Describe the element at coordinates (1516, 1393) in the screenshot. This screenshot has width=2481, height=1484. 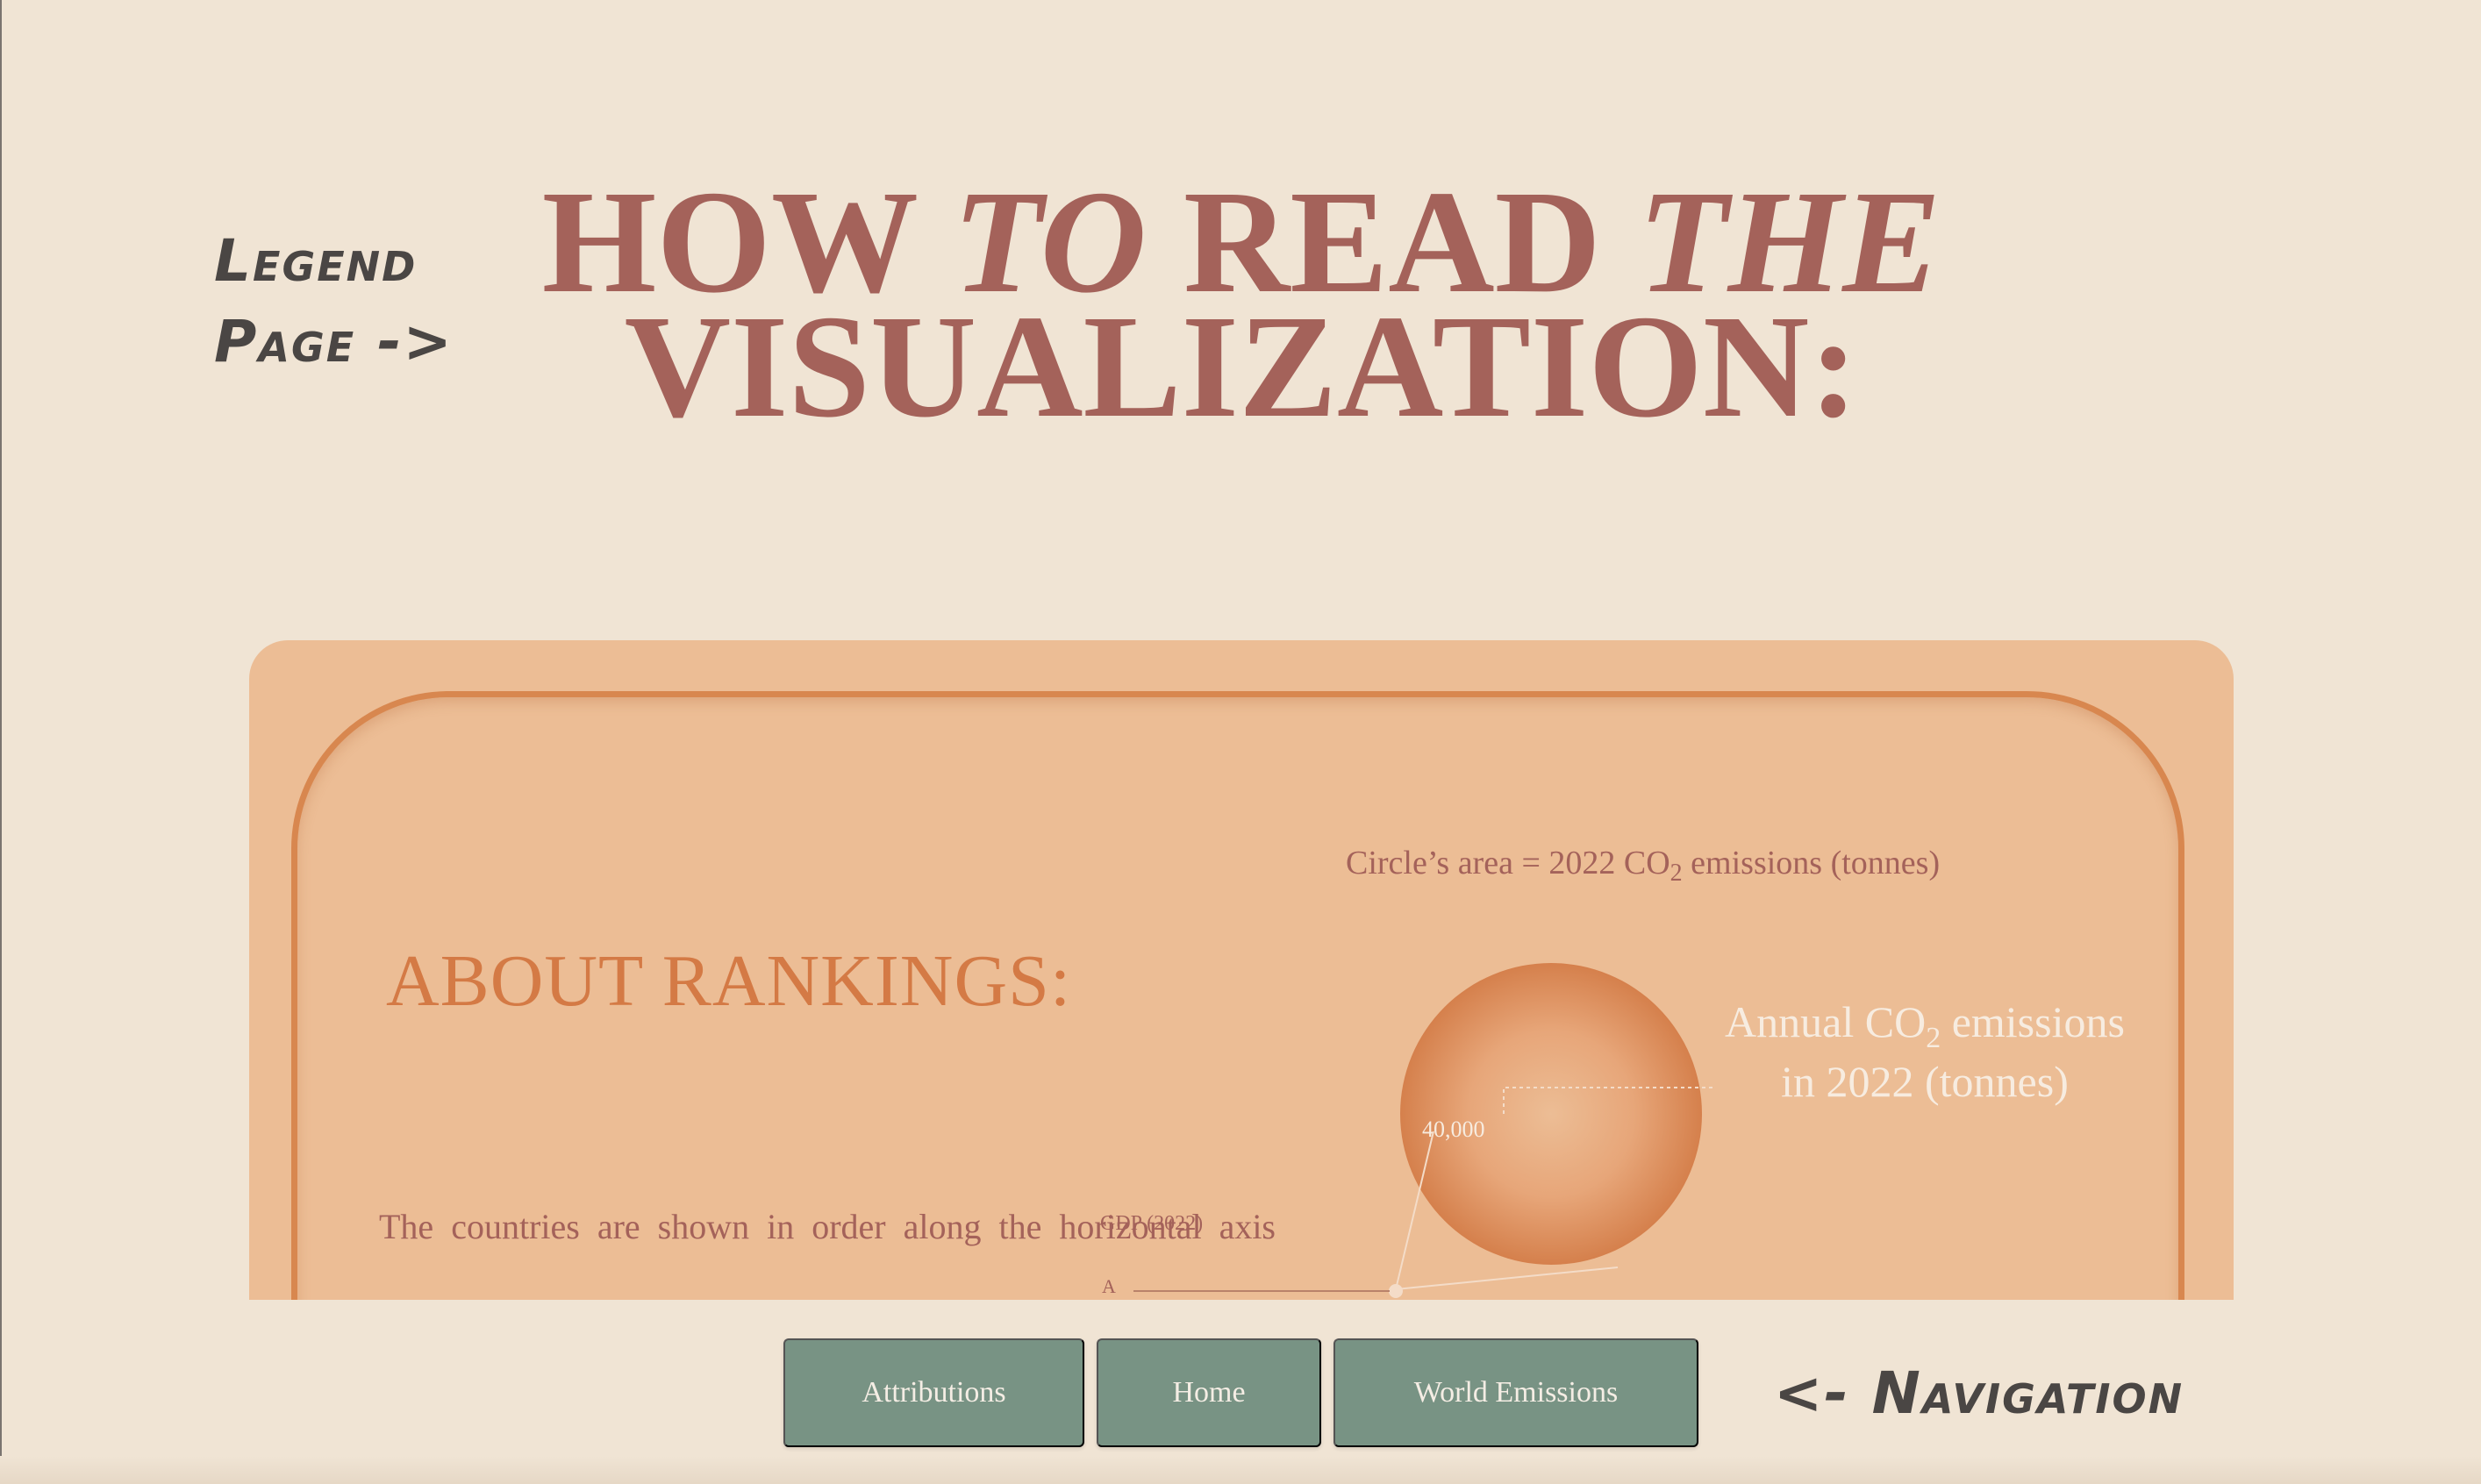
I see `world-emissions-button: World Emissions` at that location.